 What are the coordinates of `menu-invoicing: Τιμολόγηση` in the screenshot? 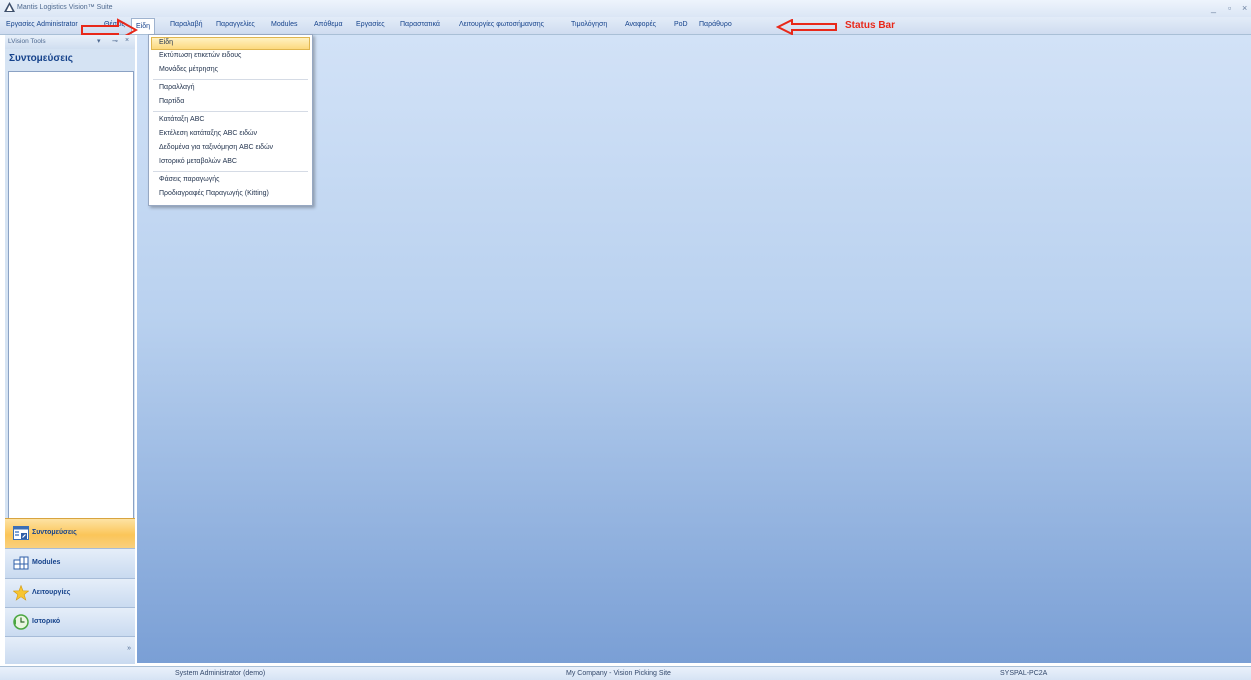 It's located at (589, 24).